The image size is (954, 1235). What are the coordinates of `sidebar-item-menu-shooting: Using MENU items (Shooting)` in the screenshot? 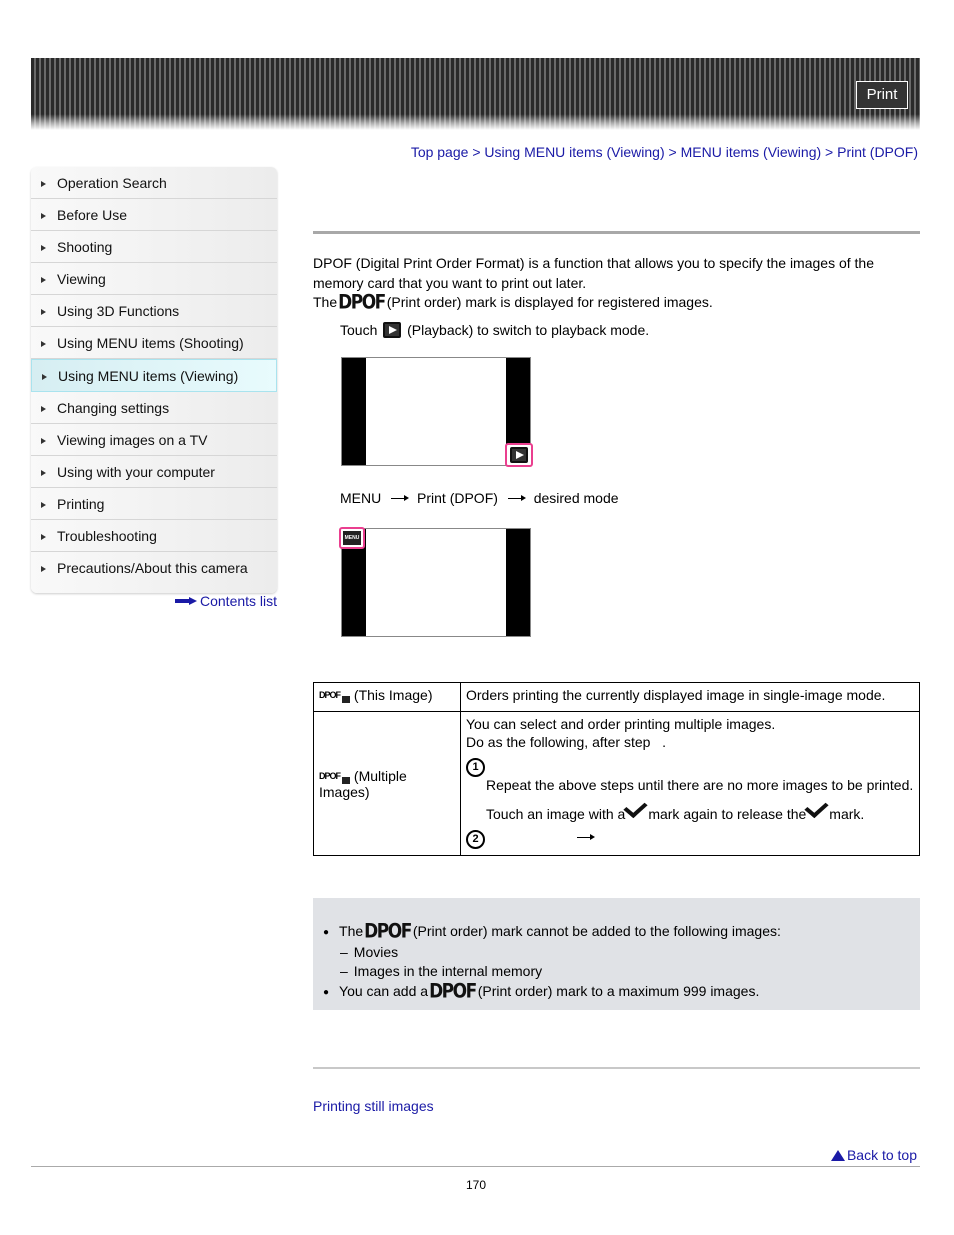 It's located at (154, 343).